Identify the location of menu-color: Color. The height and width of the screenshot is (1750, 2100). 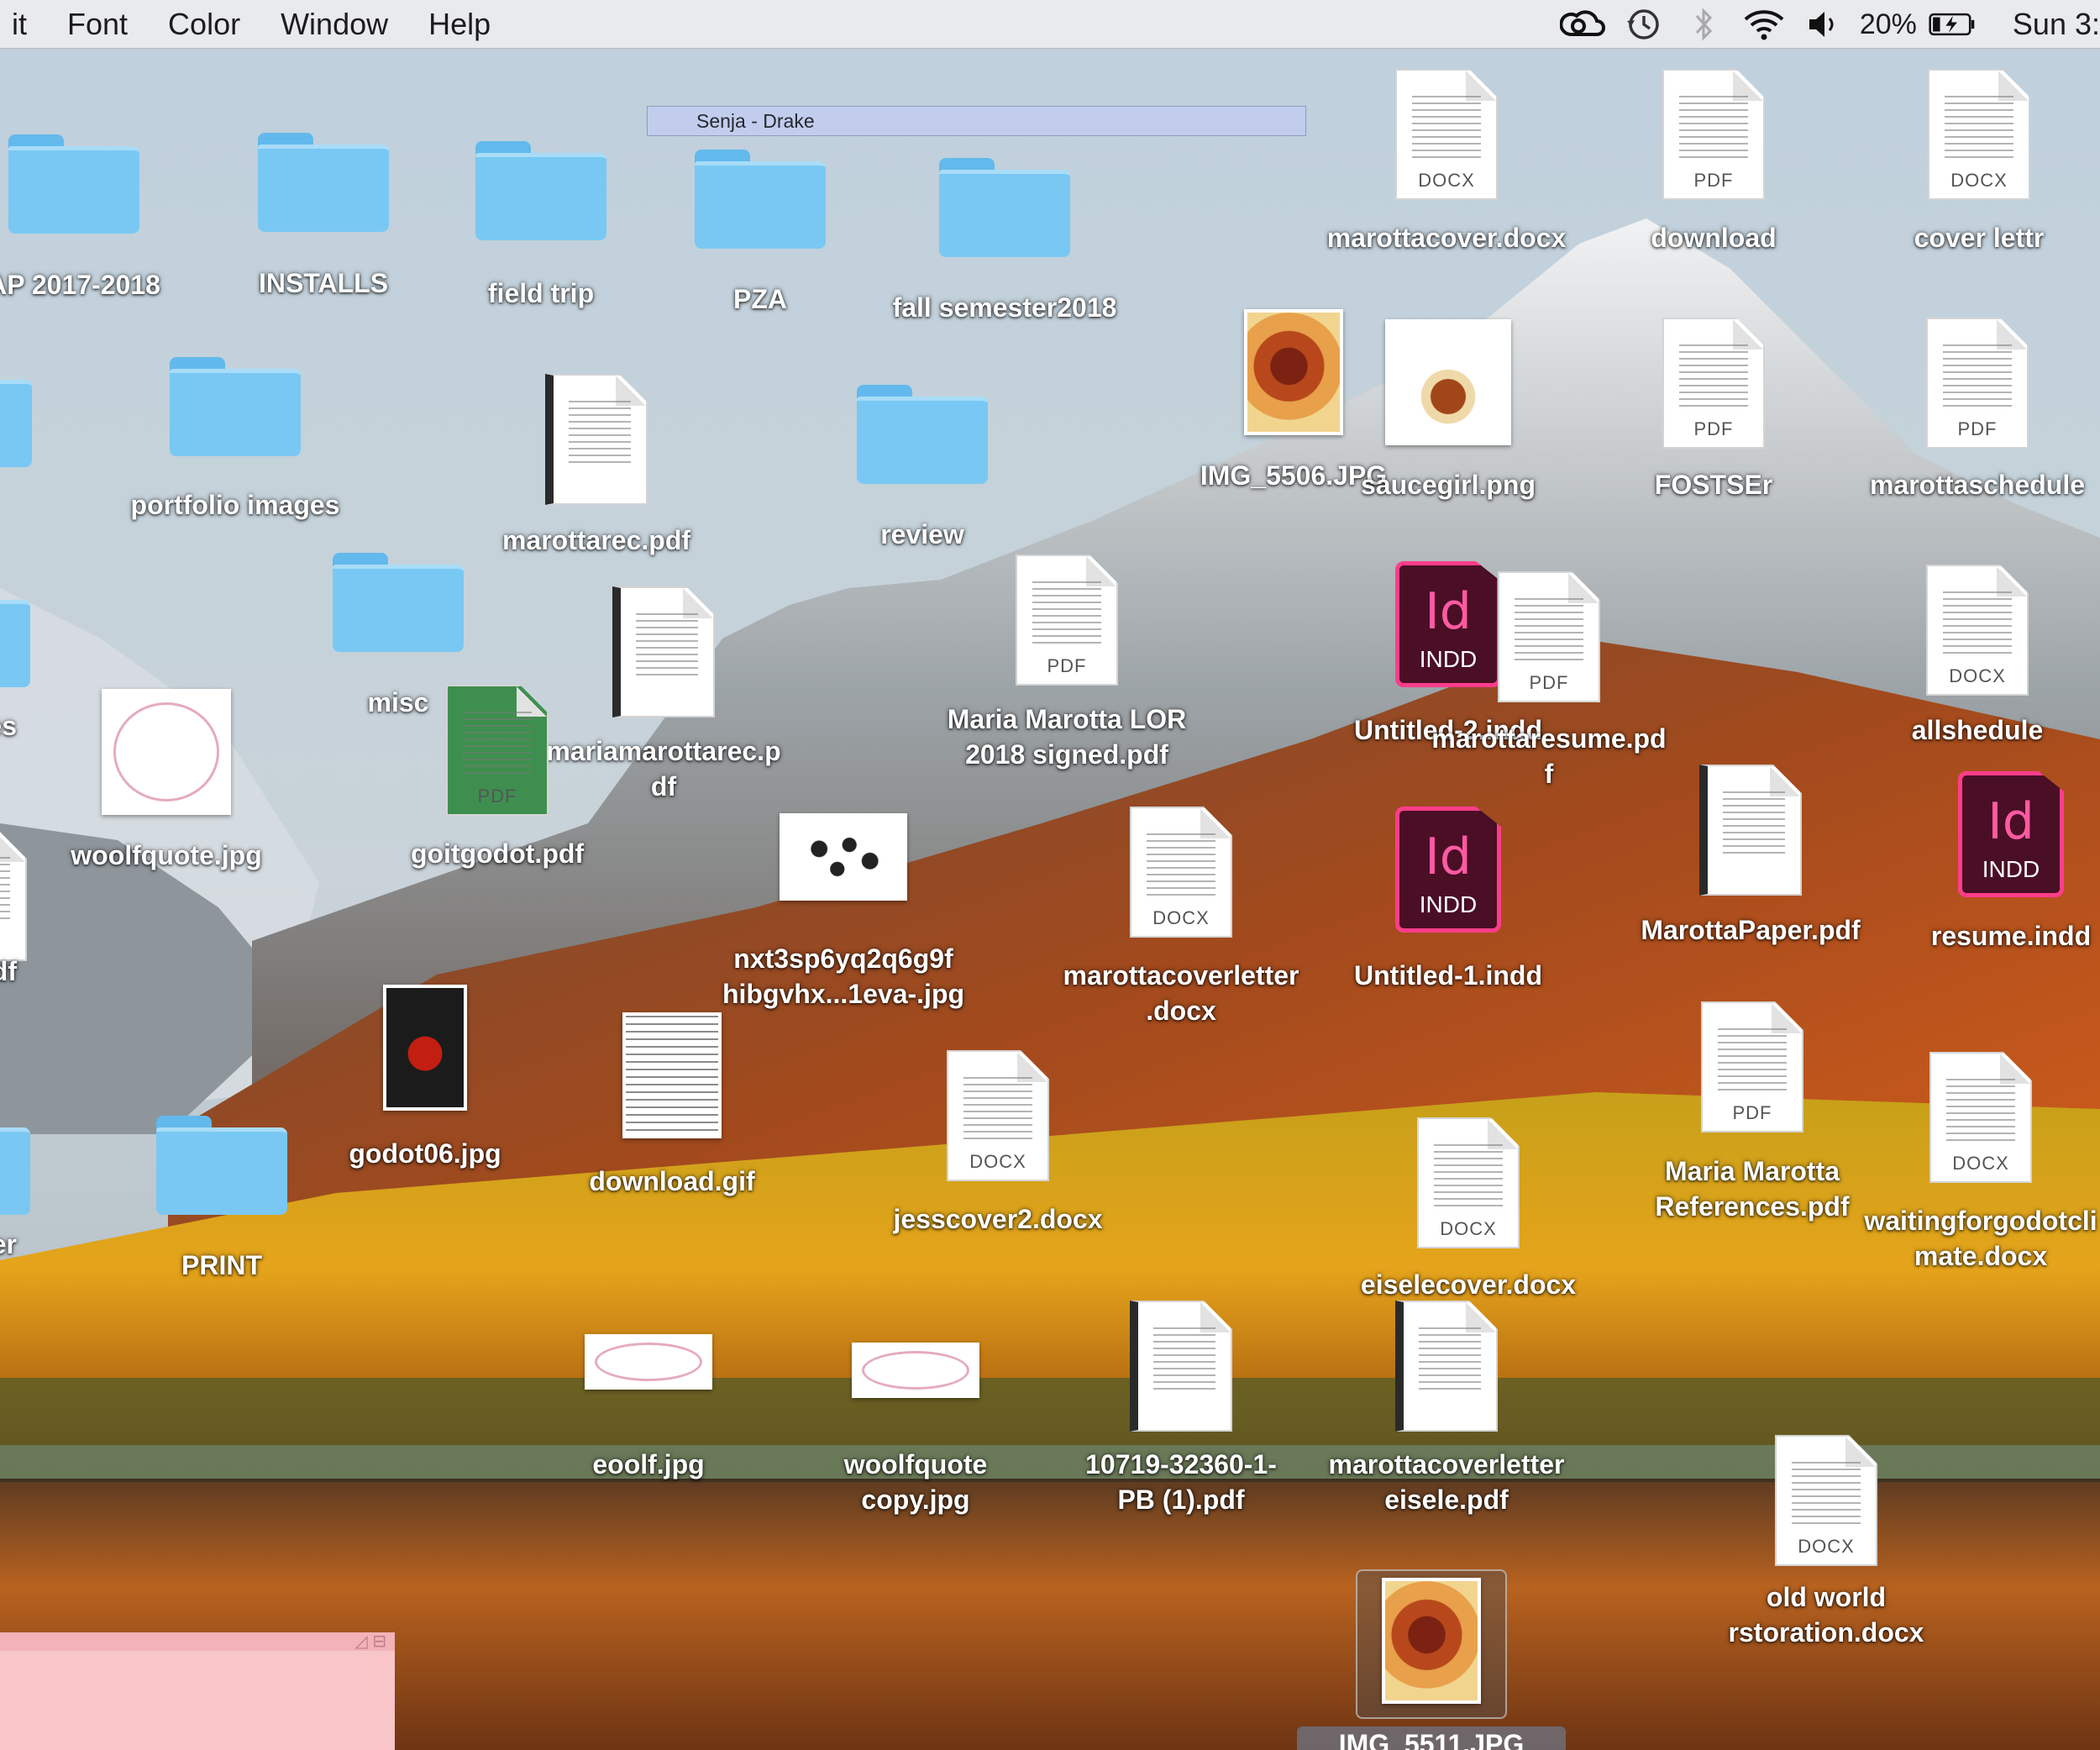
(204, 25).